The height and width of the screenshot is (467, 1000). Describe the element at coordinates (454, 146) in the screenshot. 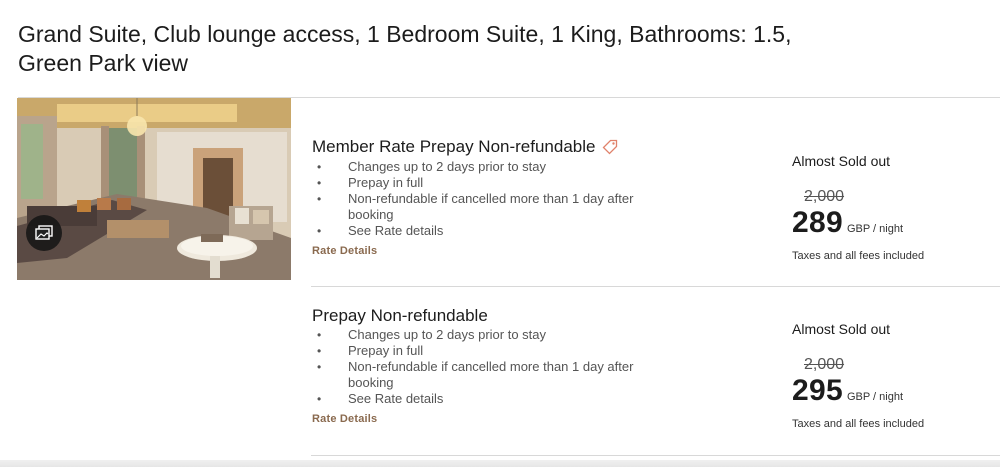

I see `rate-name-text: Member Rate Prepay Non-refundable` at that location.